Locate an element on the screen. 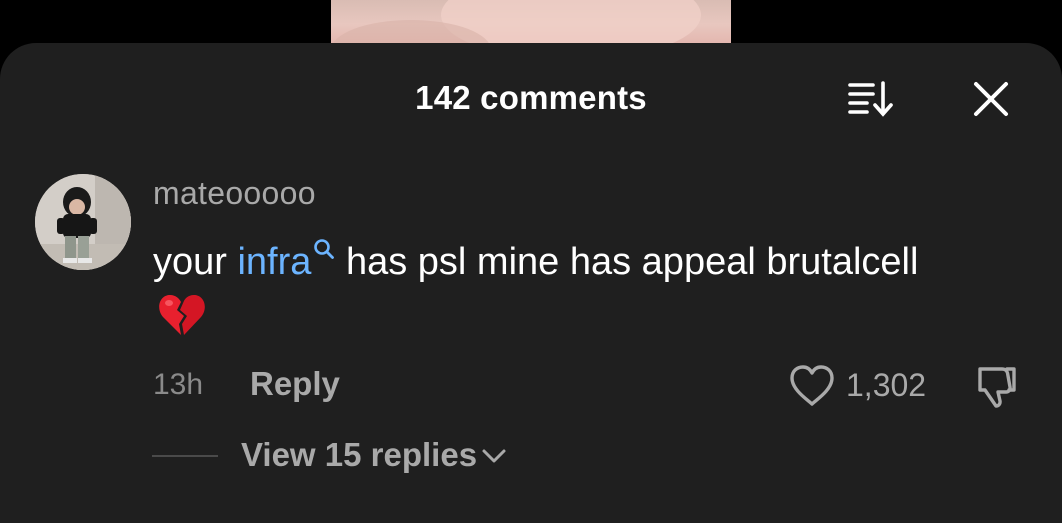 This screenshot has height=523, width=1062. comment-username: mateooooo is located at coordinates (234, 193).